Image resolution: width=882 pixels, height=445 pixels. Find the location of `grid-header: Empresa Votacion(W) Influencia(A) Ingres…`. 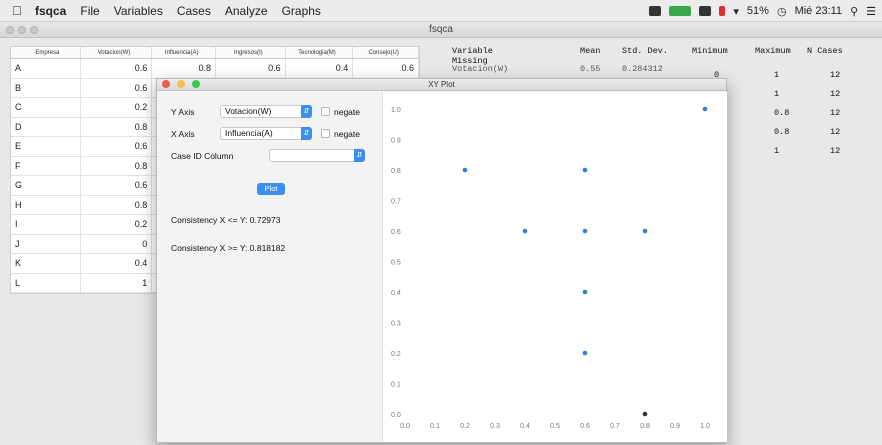

grid-header: Empresa Votacion(W) Influencia(A) Ingres… is located at coordinates (215, 53).